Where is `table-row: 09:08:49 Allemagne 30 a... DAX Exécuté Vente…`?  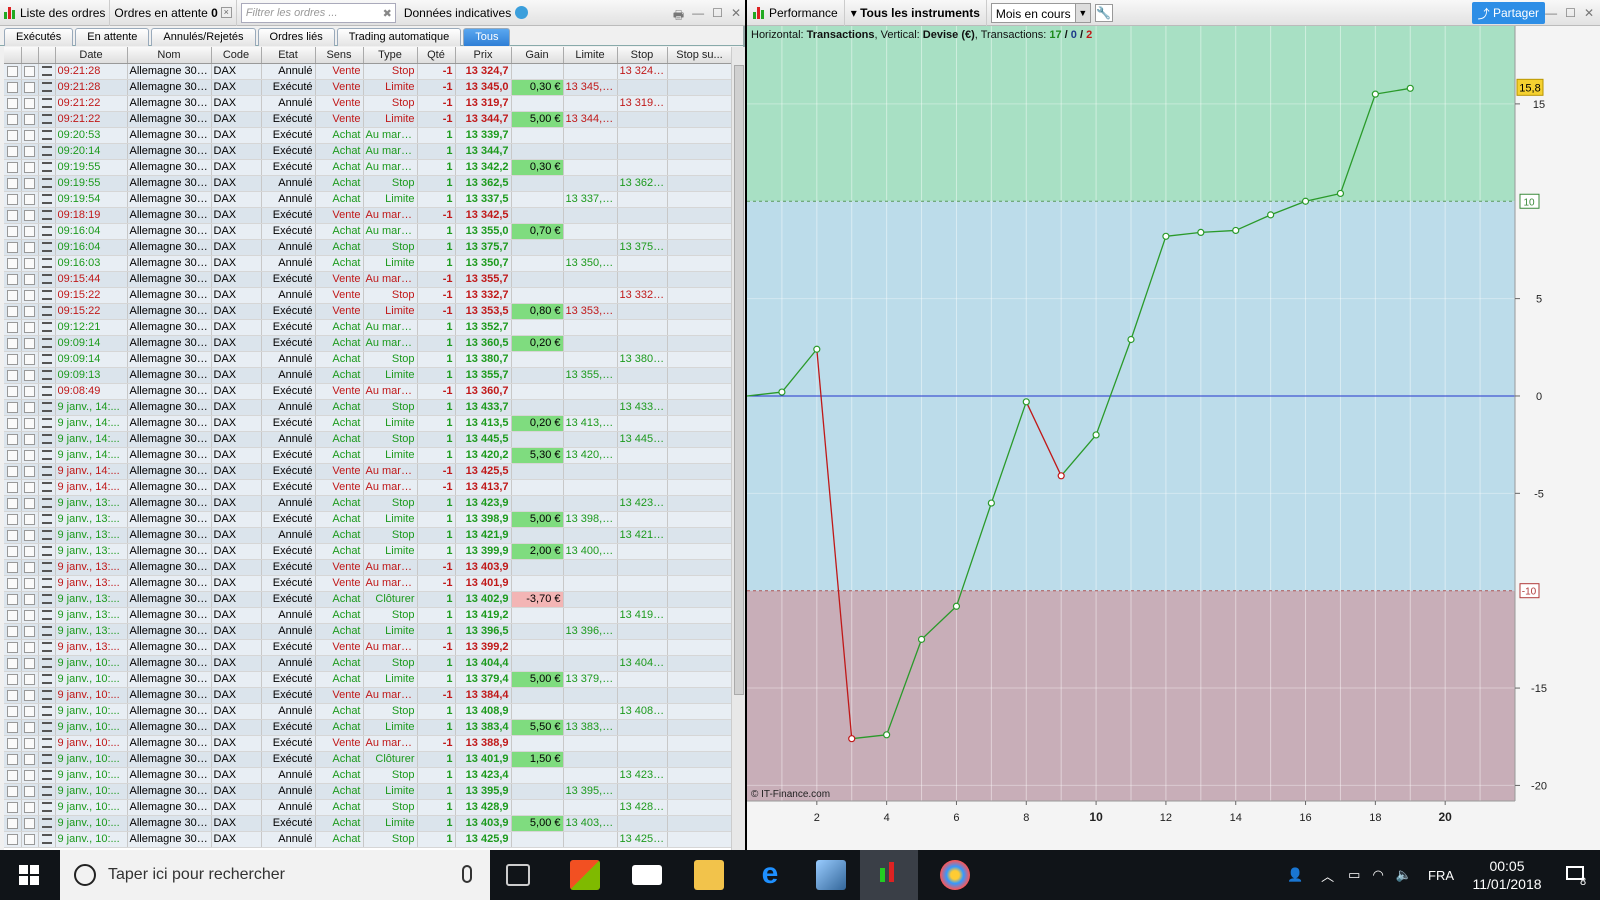
table-row: 09:08:49 Allemagne 30 a... DAX Exécuté Vente… is located at coordinates (367, 391).